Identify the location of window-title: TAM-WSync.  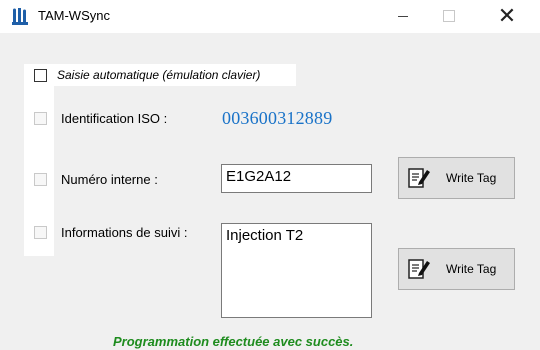
(74, 15).